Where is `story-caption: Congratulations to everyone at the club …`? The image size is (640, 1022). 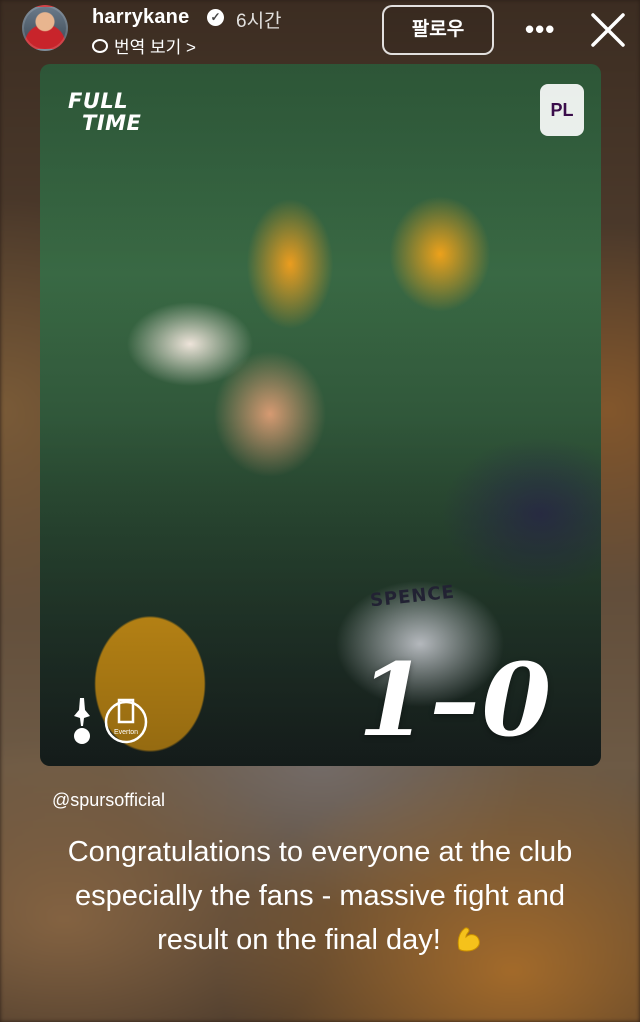
story-caption: Congratulations to everyone at the club … is located at coordinates (320, 896).